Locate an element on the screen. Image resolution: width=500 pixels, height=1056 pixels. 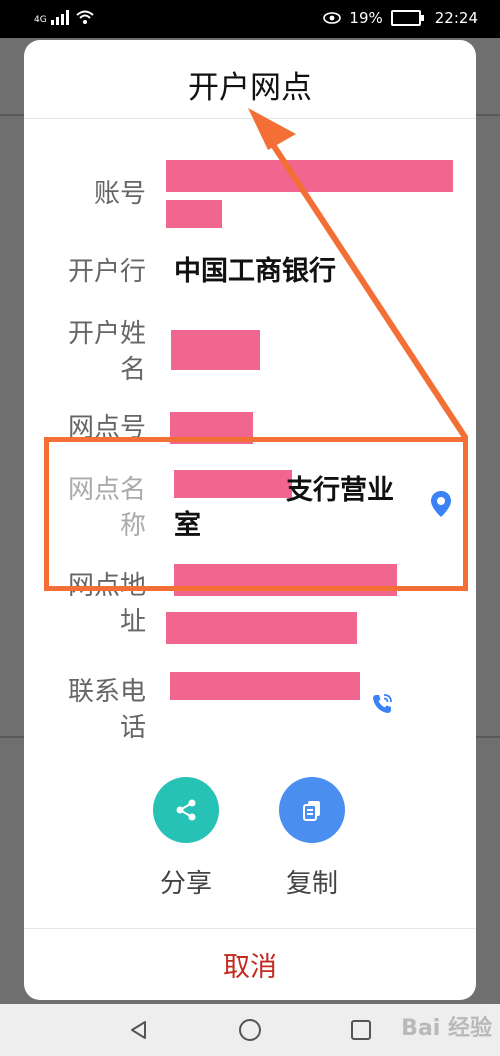
watermark-logo: Bai 经验 is located at coordinates (446, 1028).